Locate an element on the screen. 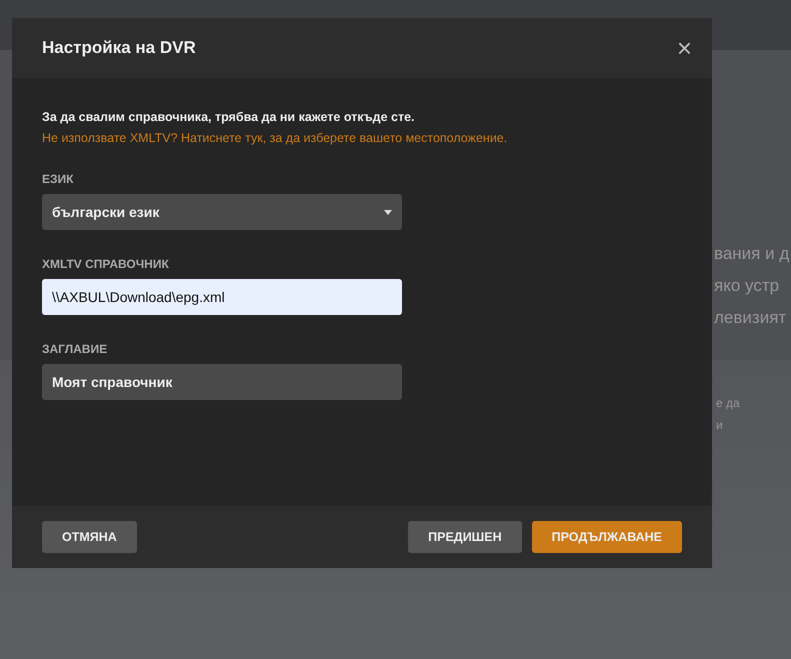  field-label: ЕЗИК is located at coordinates (58, 179).